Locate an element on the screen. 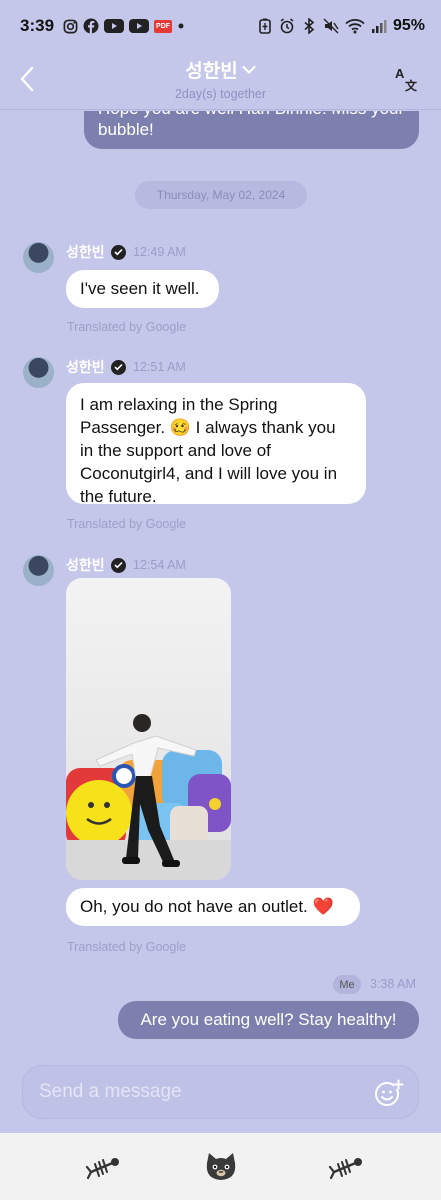 The image size is (441, 1200). bottom-nav is located at coordinates (220, 1166).